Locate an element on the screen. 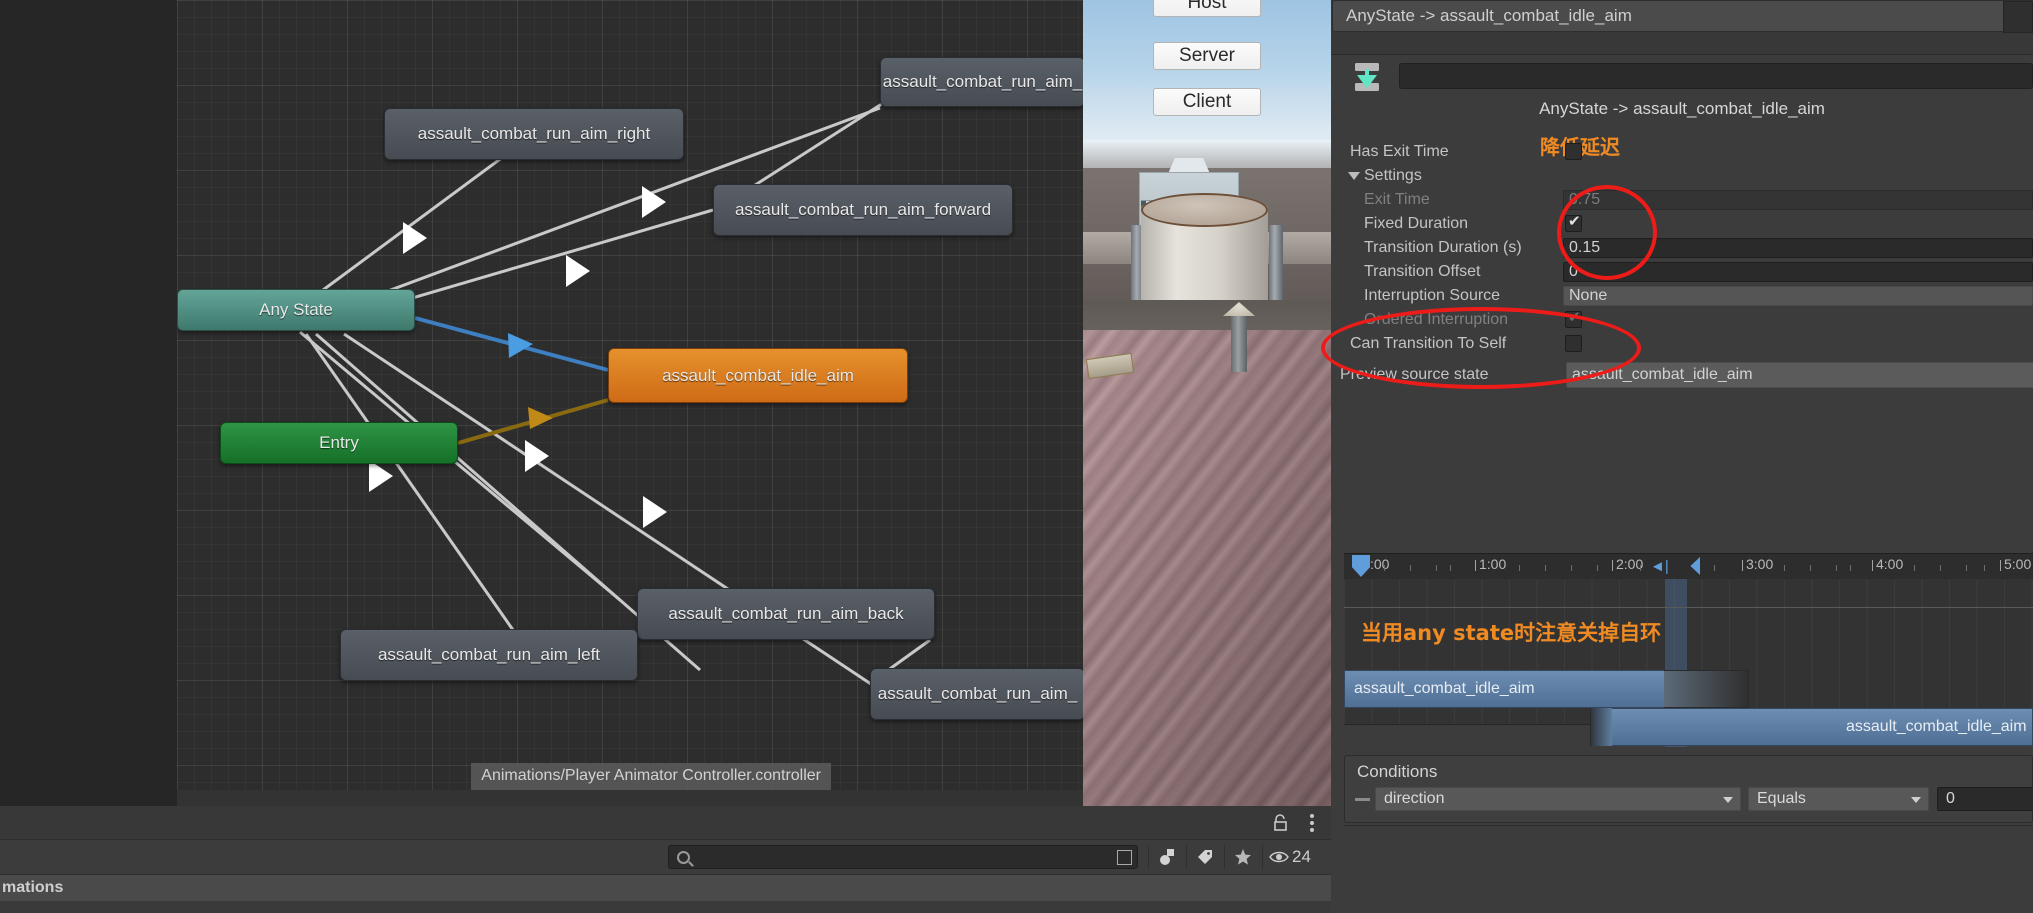 The width and height of the screenshot is (2033, 913). timeline-playhead is located at coordinates (1361, 566).